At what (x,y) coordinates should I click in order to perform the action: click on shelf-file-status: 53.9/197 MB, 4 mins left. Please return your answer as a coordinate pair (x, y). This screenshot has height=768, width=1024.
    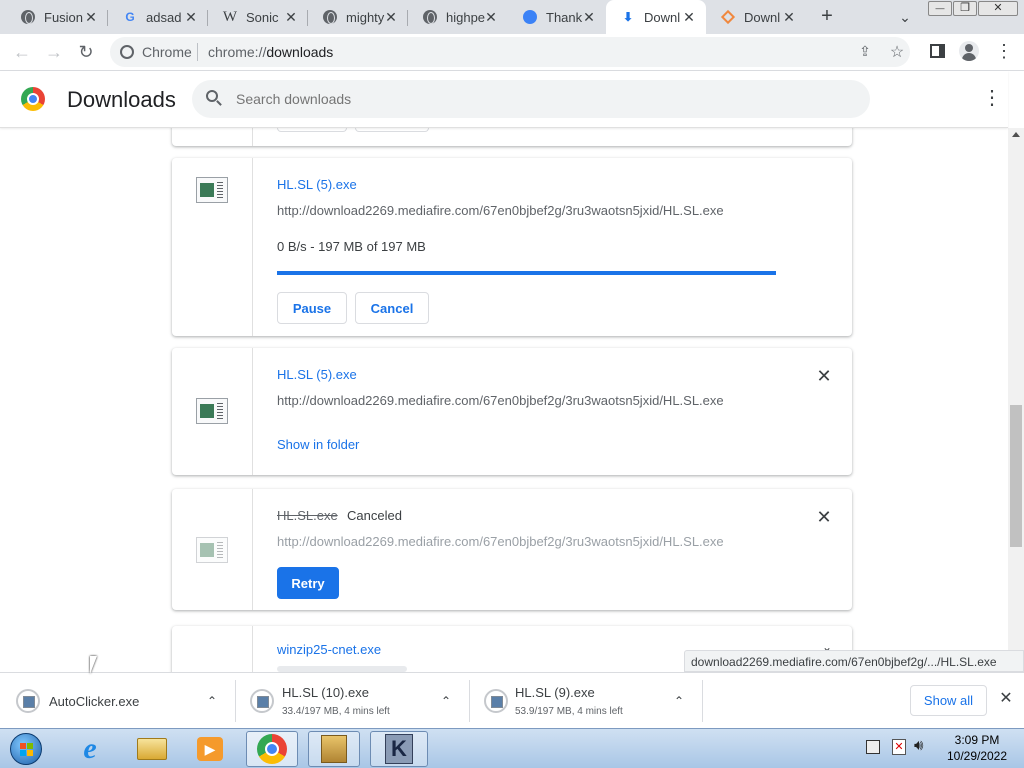
    Looking at the image, I should click on (569, 711).